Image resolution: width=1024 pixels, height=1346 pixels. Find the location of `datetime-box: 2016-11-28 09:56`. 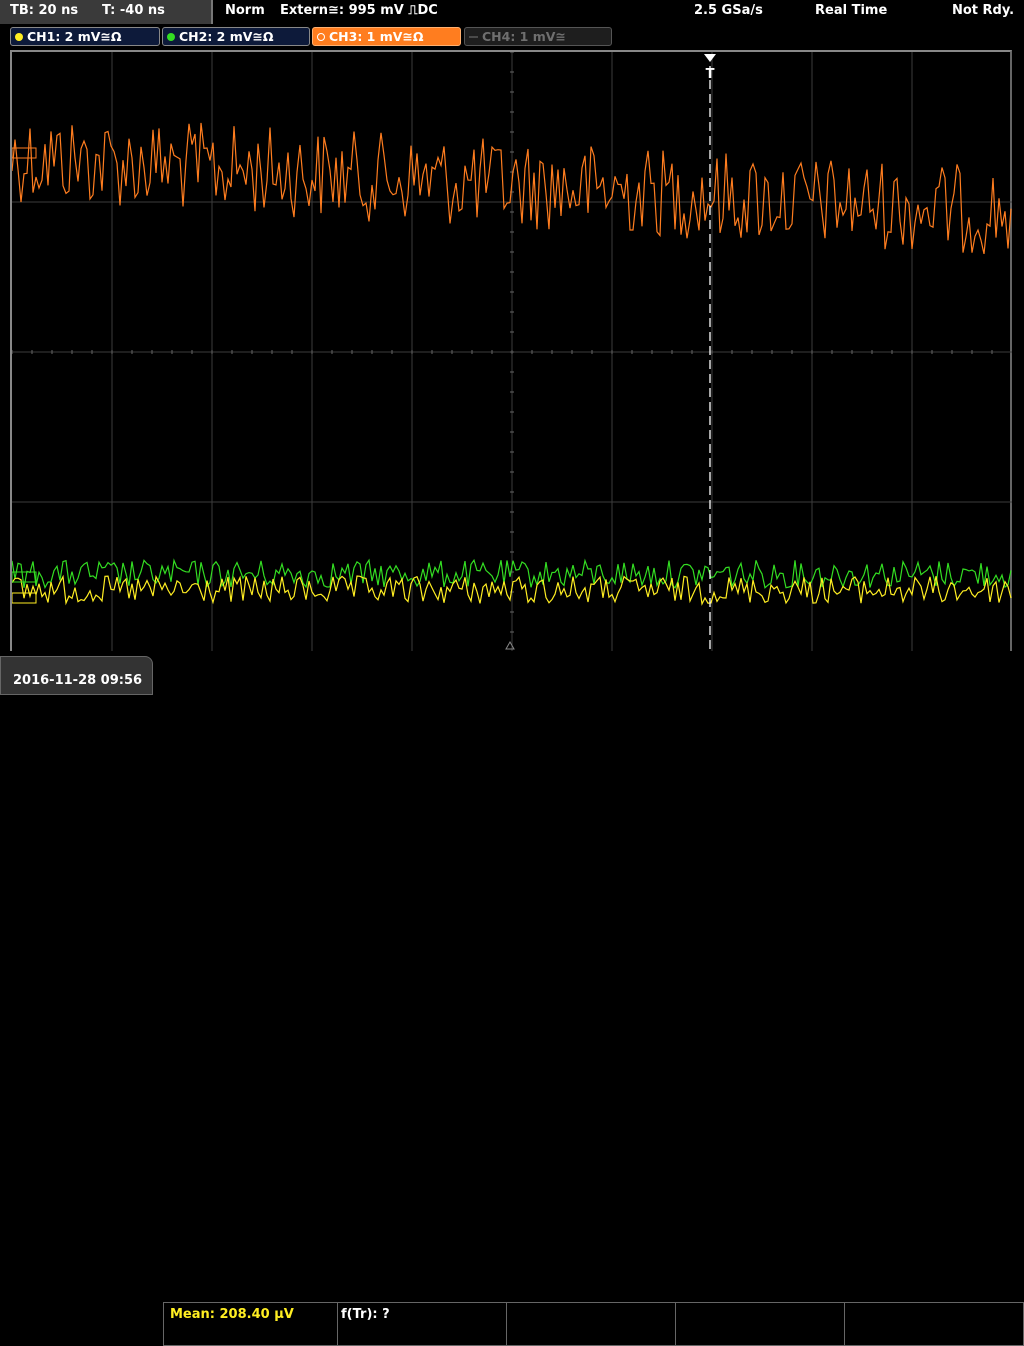

datetime-box: 2016-11-28 09:56 is located at coordinates (76, 675).